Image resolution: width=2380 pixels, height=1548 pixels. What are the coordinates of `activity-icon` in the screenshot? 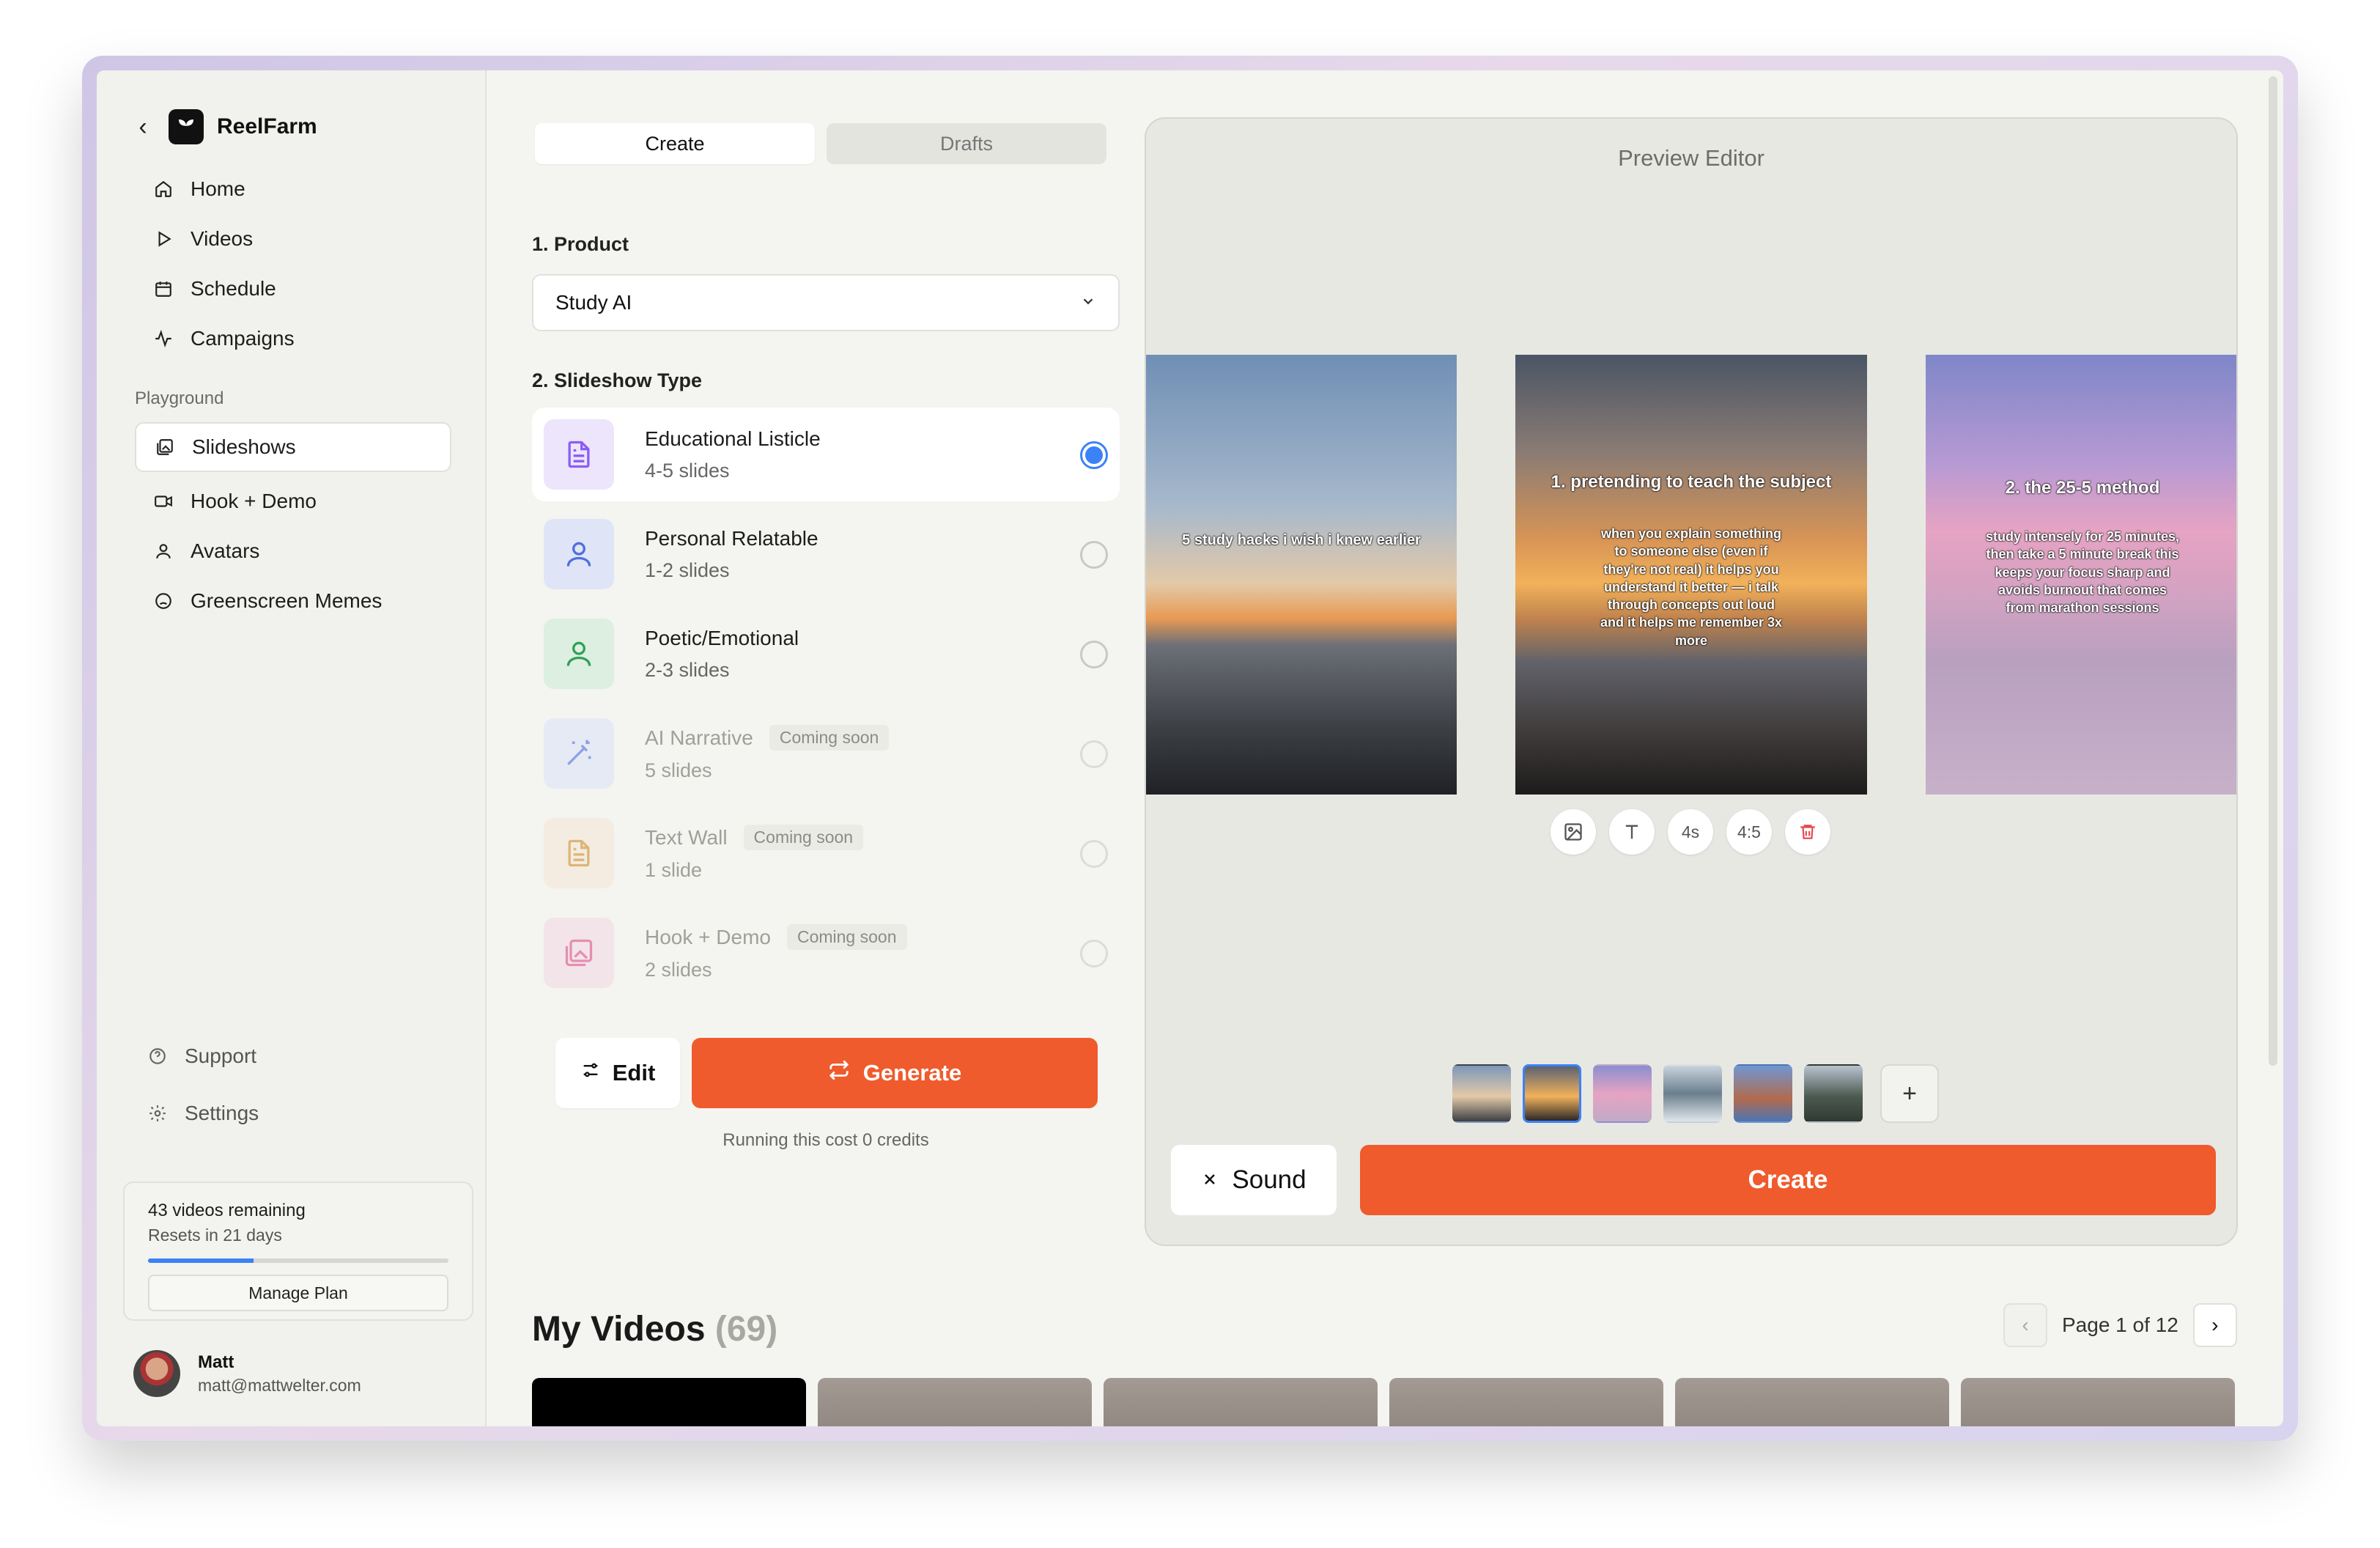 It's located at (163, 339).